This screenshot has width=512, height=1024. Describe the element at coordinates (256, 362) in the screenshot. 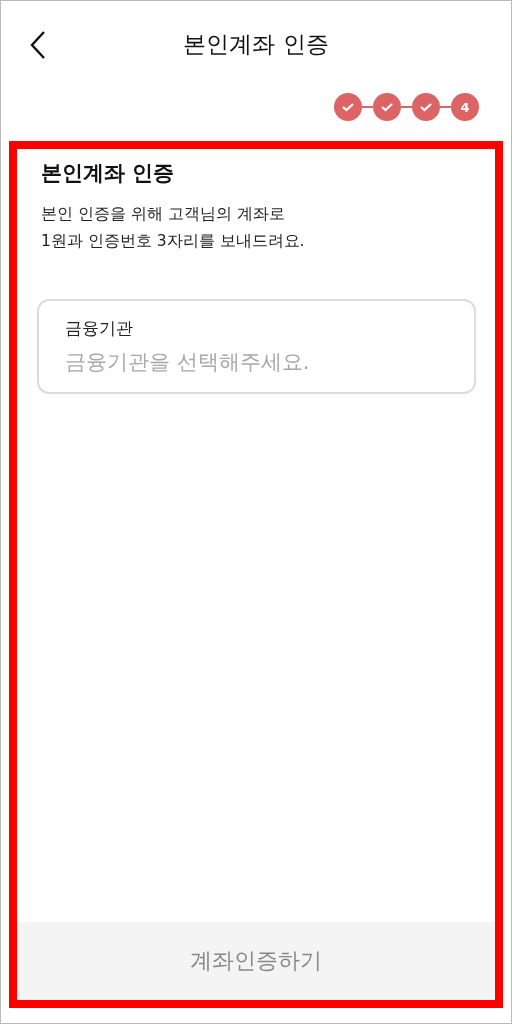

I see `bank-select-field: 금융기관을 선택해주세요.` at that location.